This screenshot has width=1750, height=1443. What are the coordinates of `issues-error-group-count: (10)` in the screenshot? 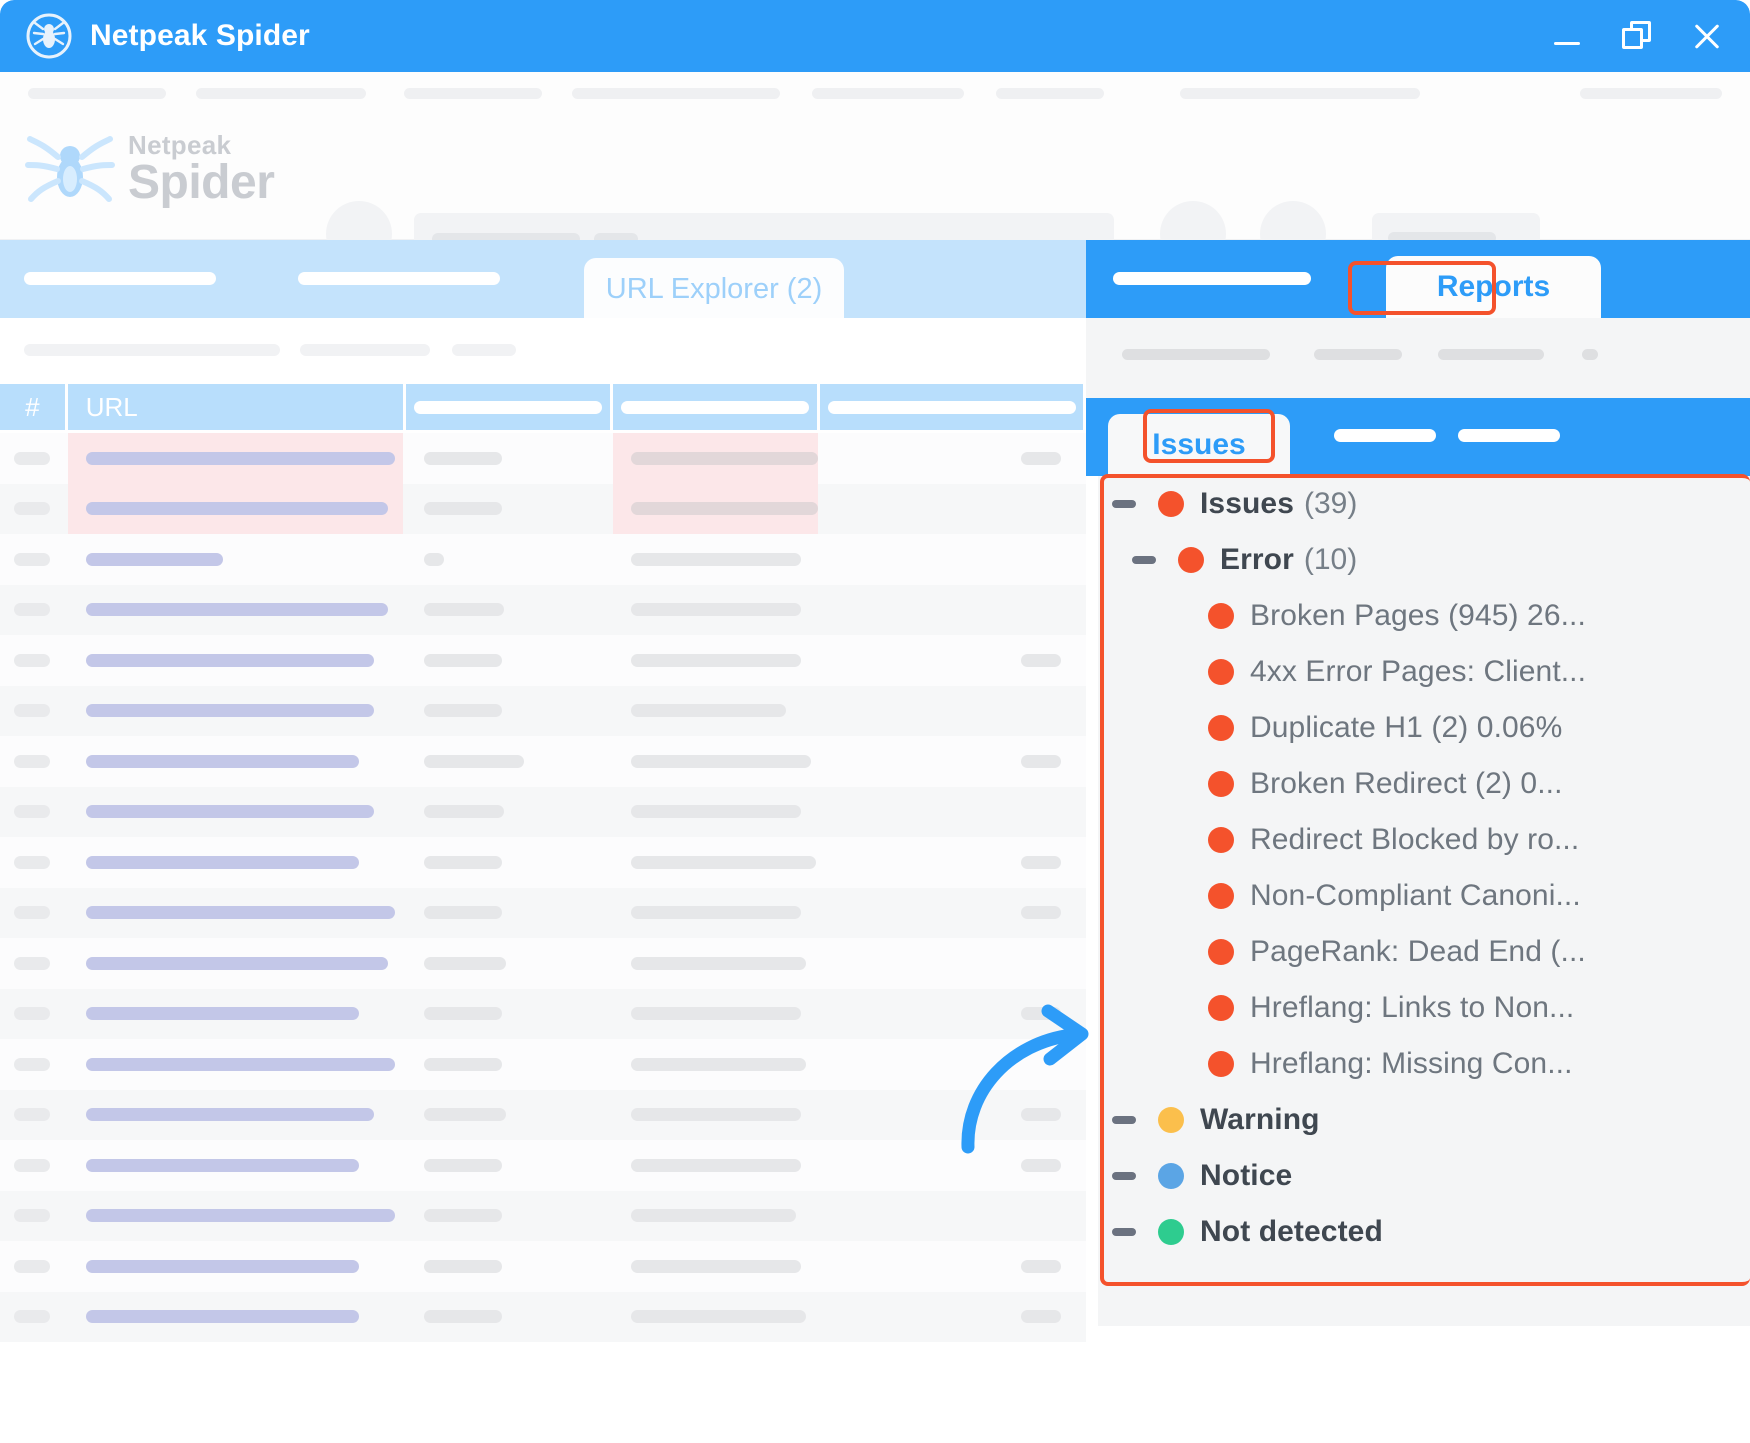 It's located at (1330, 559).